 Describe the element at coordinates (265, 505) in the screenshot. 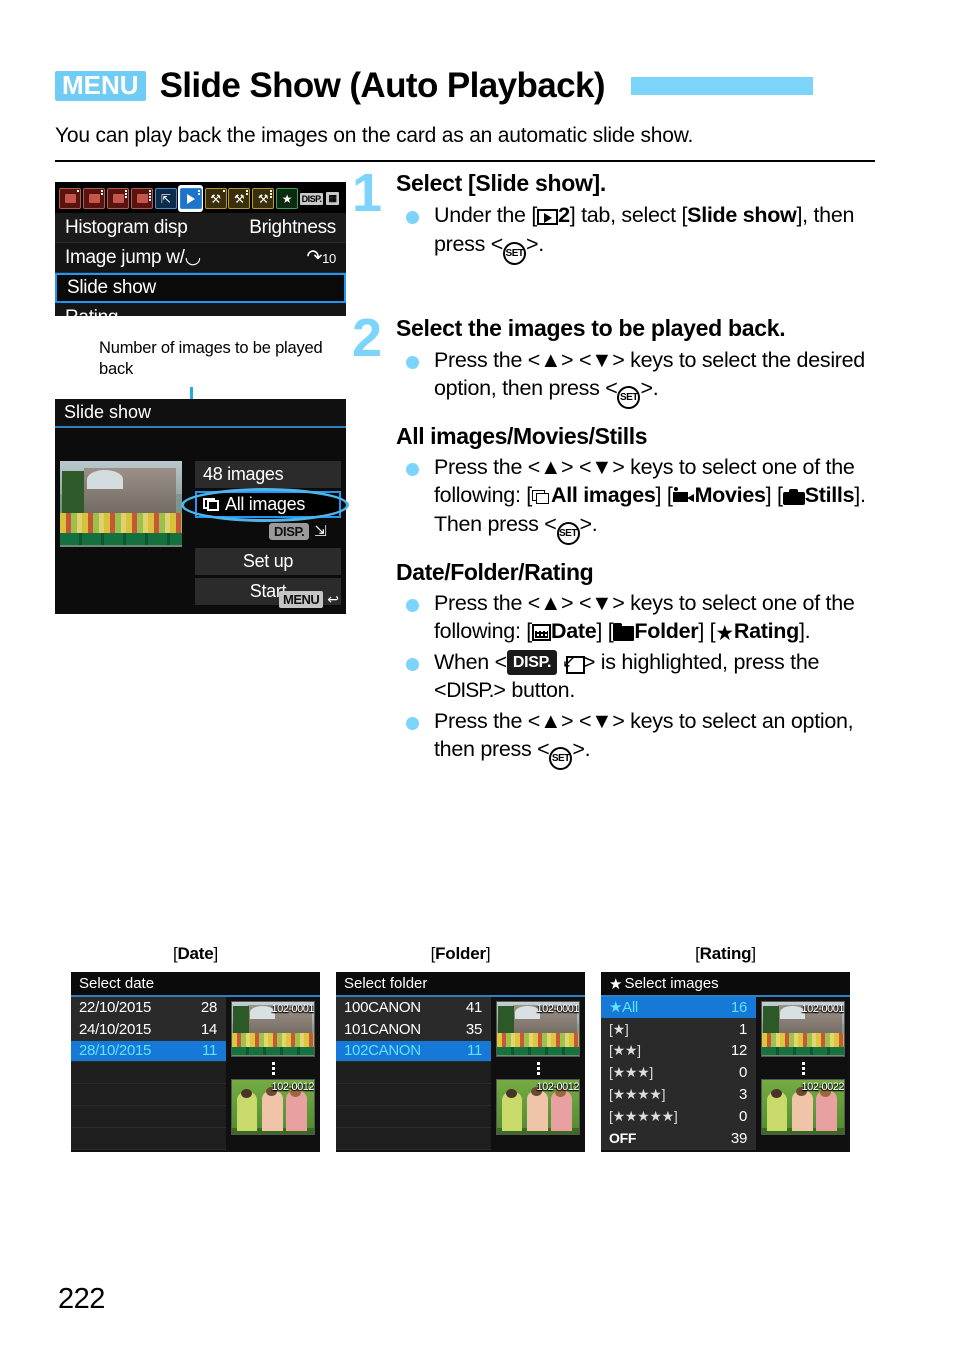

I see `highlight-ellipse` at that location.